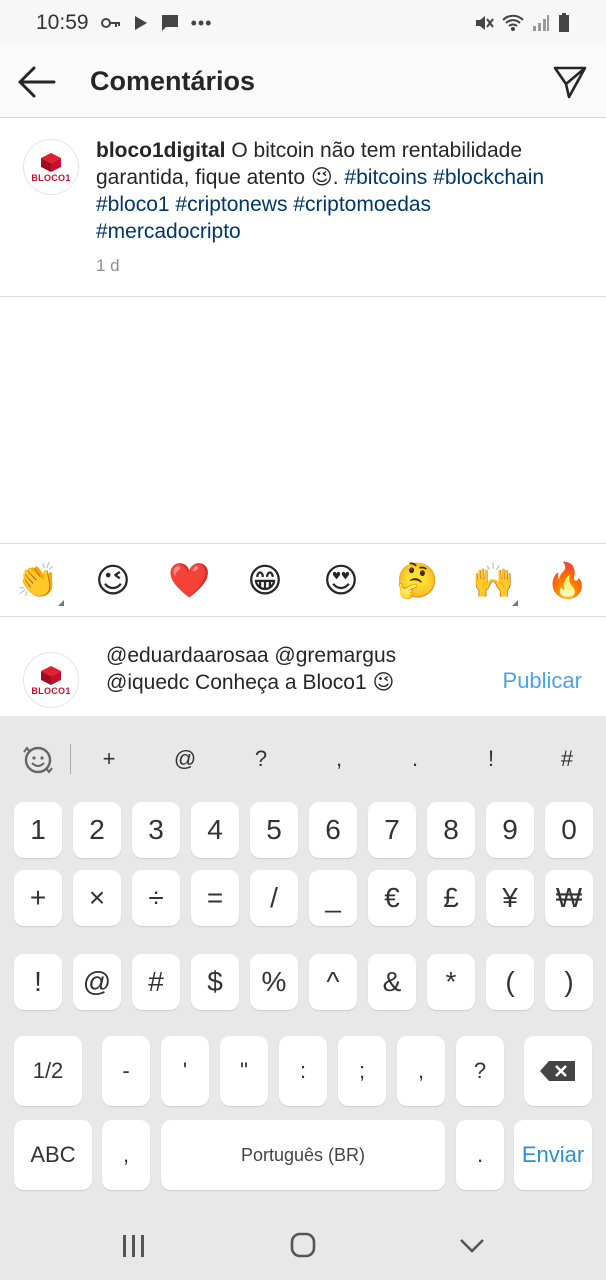 The height and width of the screenshot is (1280, 606). Describe the element at coordinates (108, 265) in the screenshot. I see `caption-time: 1 d` at that location.